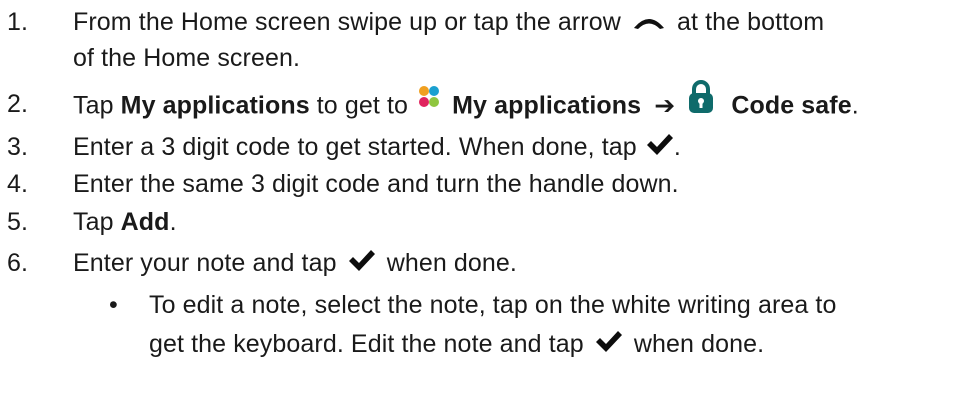  I want to click on step-number: 6., so click(18, 263).